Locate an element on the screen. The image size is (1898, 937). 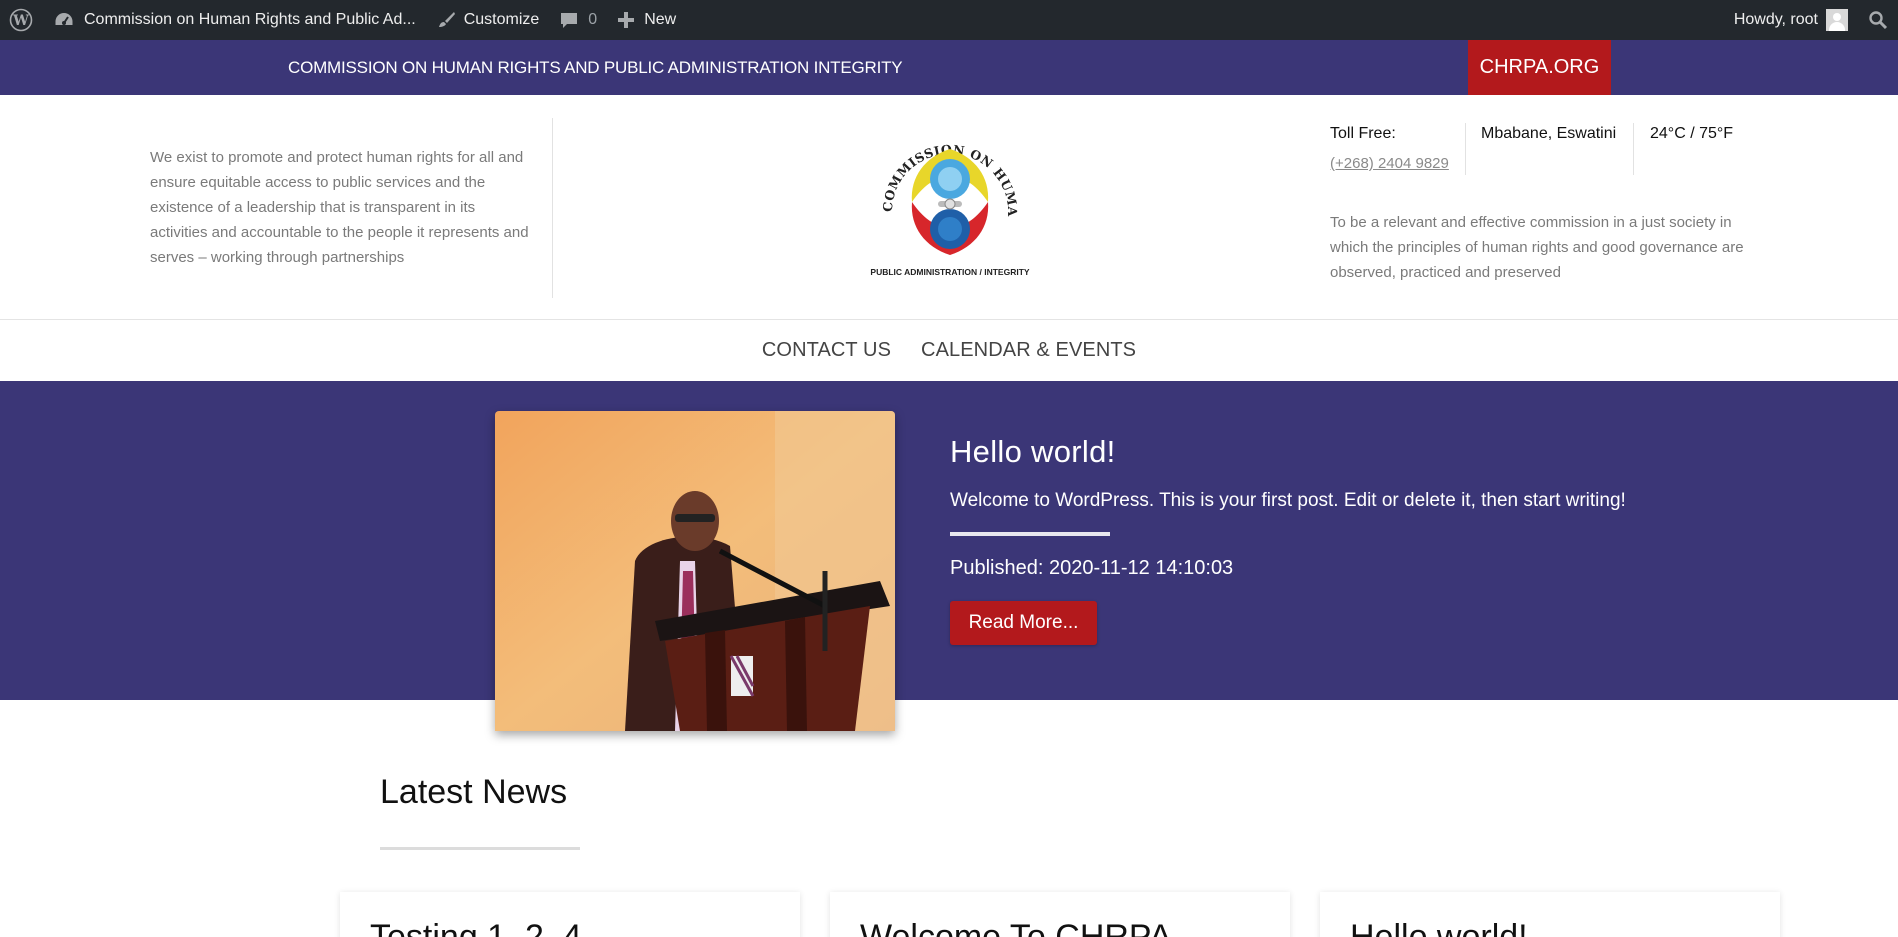
admin-search-button is located at coordinates (1878, 20).